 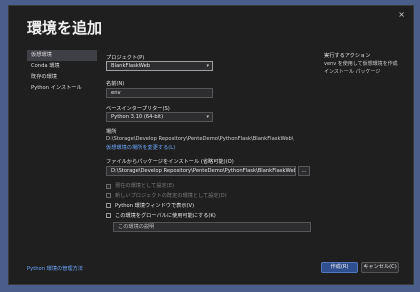 What do you see at coordinates (65, 28) in the screenshot?
I see `dialog-title: 環境を追加` at bounding box center [65, 28].